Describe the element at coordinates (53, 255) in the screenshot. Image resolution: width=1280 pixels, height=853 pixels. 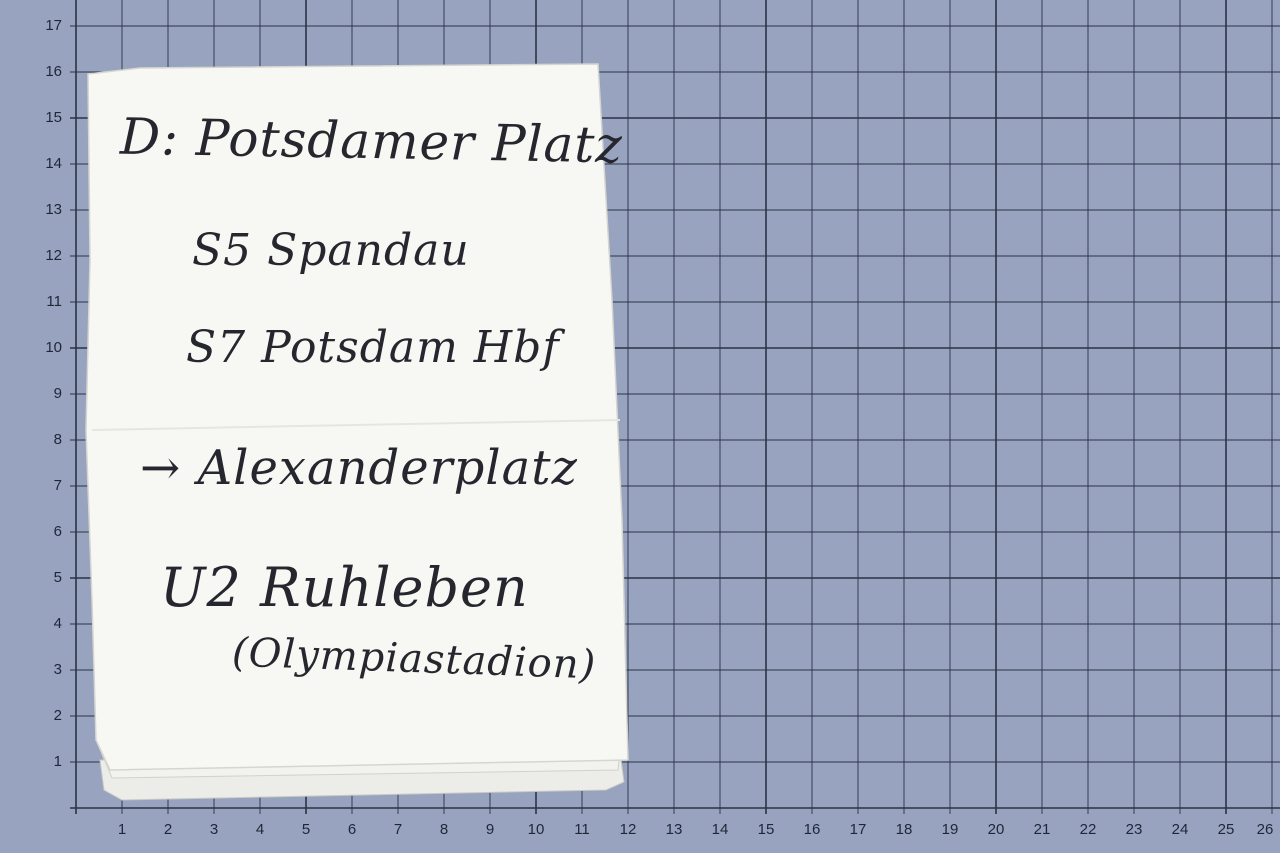
I see `y-axis-label: 12` at that location.